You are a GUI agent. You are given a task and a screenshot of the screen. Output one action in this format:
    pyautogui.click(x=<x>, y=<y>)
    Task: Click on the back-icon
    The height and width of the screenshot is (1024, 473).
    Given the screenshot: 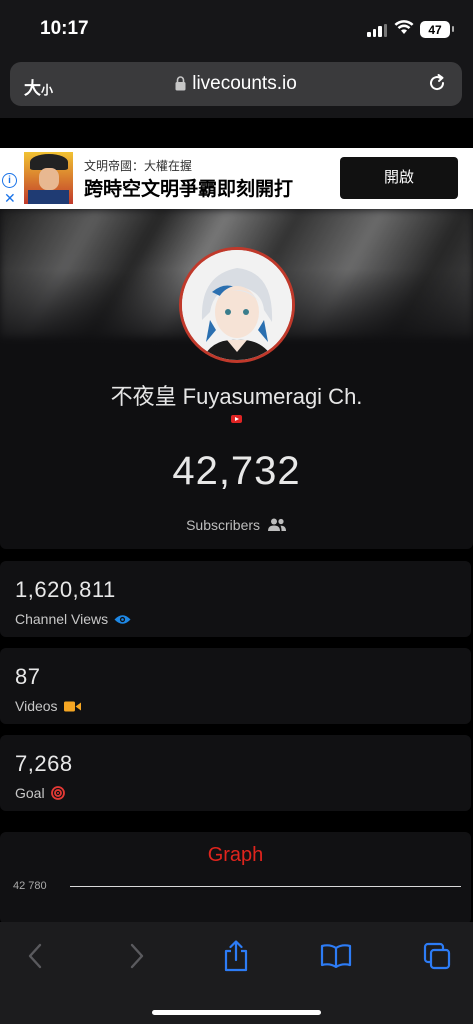 What is the action you would take?
    pyautogui.click(x=35, y=956)
    